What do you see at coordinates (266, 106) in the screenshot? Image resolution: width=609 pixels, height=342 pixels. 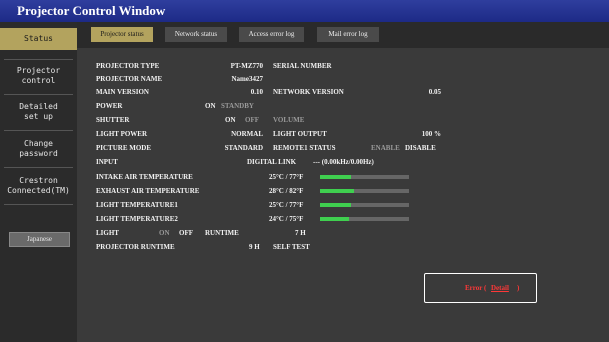 I see `row-power: POWER ON STANDBY` at bounding box center [266, 106].